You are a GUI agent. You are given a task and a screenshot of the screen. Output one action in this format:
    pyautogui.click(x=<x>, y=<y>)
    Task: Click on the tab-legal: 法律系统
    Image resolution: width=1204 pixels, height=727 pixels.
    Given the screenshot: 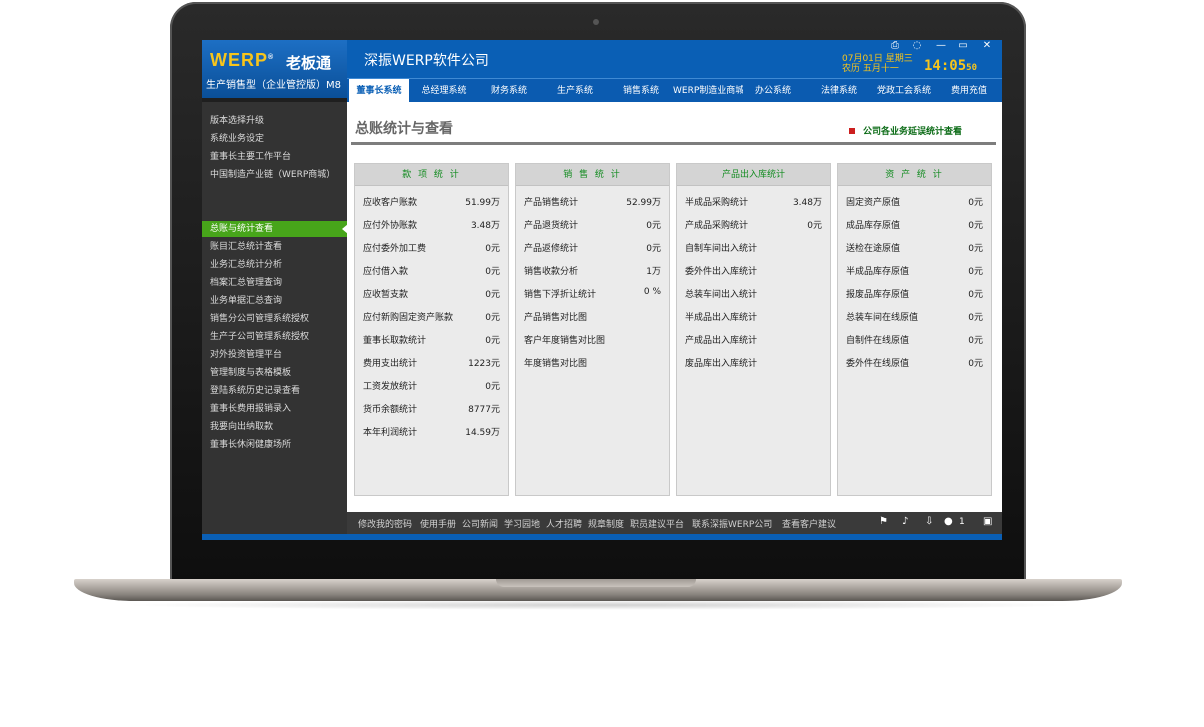 What is the action you would take?
    pyautogui.click(x=839, y=91)
    